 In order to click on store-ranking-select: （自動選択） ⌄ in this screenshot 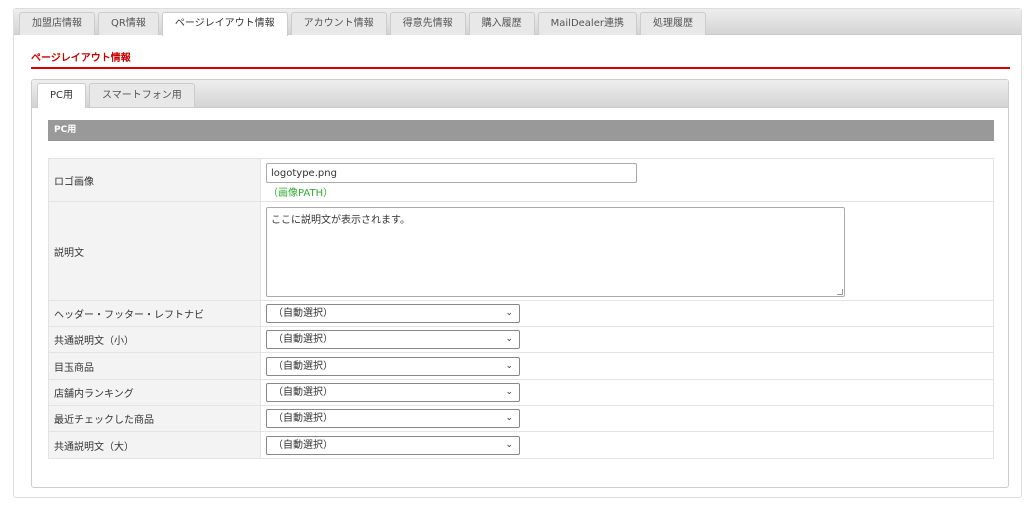, I will do `click(393, 392)`.